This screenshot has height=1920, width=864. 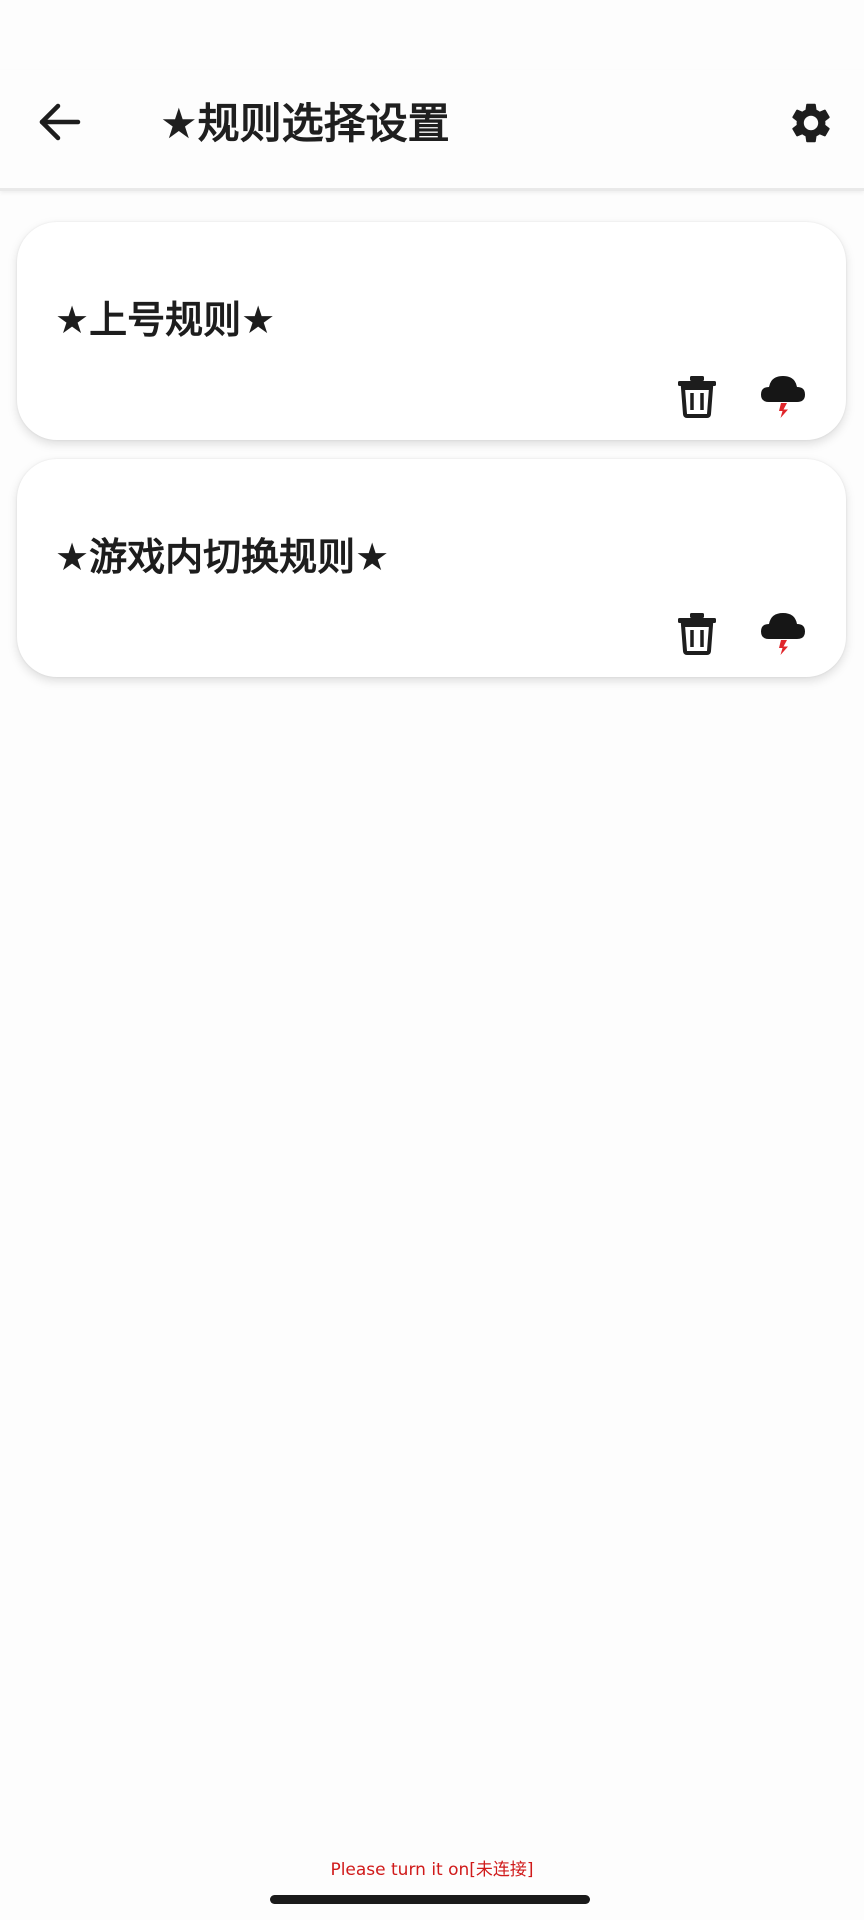 I want to click on rule-name: ★上号规则★, so click(x=165, y=320).